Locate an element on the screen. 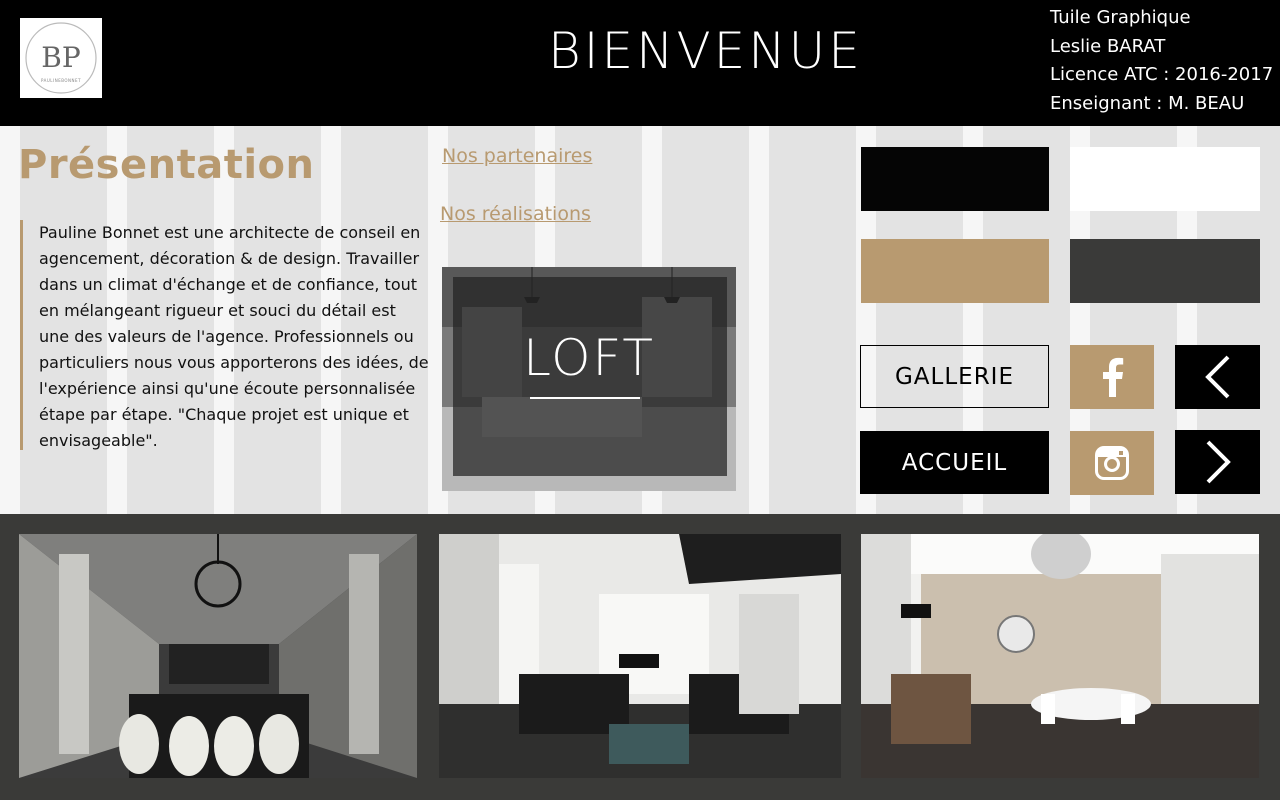 This screenshot has height=800, width=1280. instagram-button is located at coordinates (1112, 463).